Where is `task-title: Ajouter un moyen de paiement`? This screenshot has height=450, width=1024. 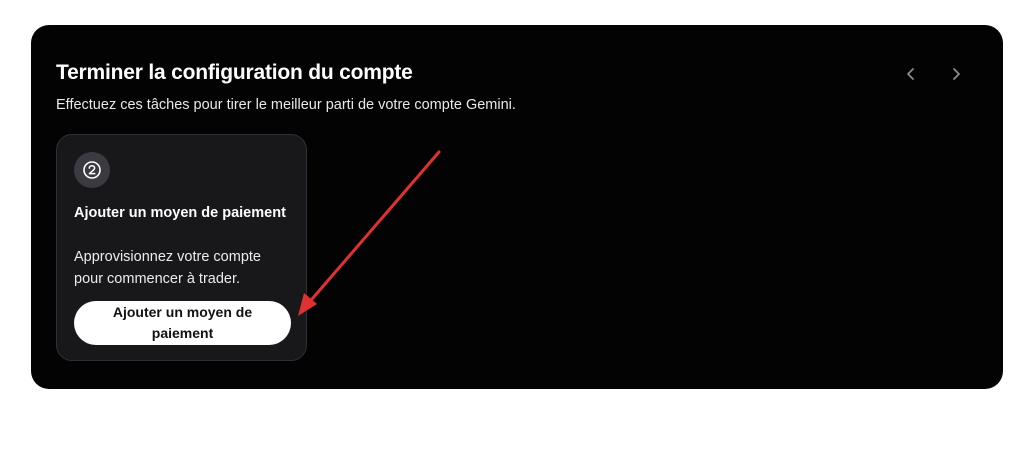
task-title: Ajouter un moyen de paiement is located at coordinates (180, 213).